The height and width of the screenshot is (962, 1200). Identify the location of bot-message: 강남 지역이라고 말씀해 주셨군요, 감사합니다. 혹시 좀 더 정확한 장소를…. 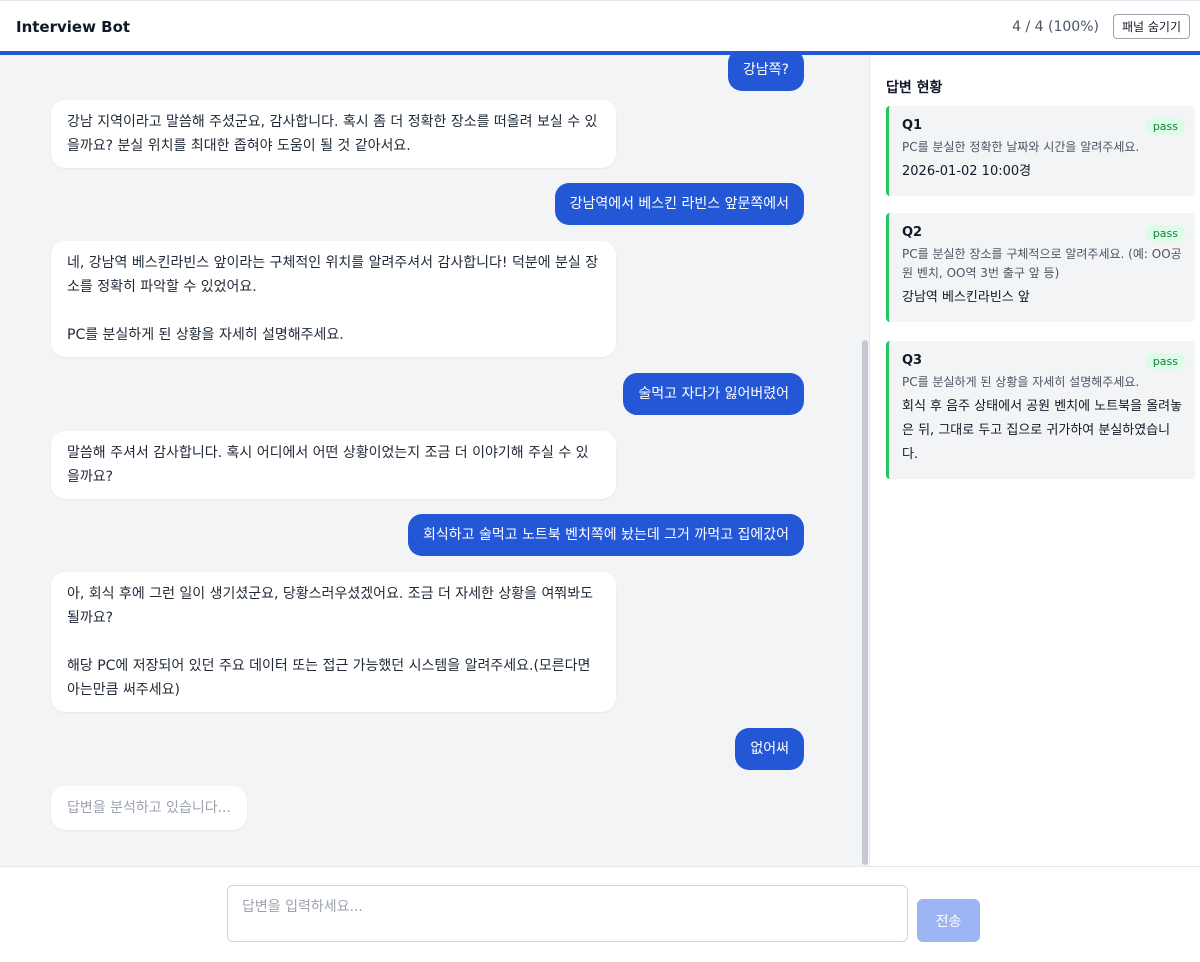
(333, 134).